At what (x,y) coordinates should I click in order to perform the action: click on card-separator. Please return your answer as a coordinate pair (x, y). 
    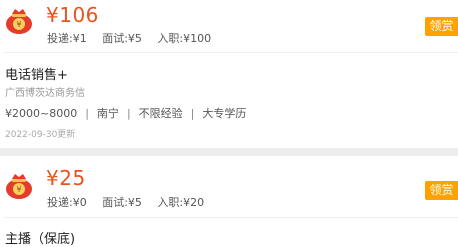
    Looking at the image, I should click on (229, 152).